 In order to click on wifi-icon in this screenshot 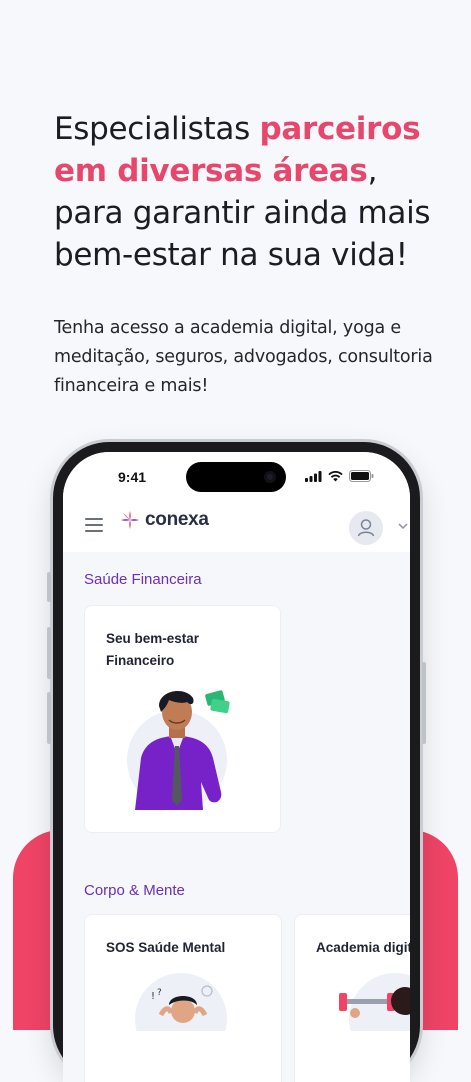, I will do `click(335, 475)`.